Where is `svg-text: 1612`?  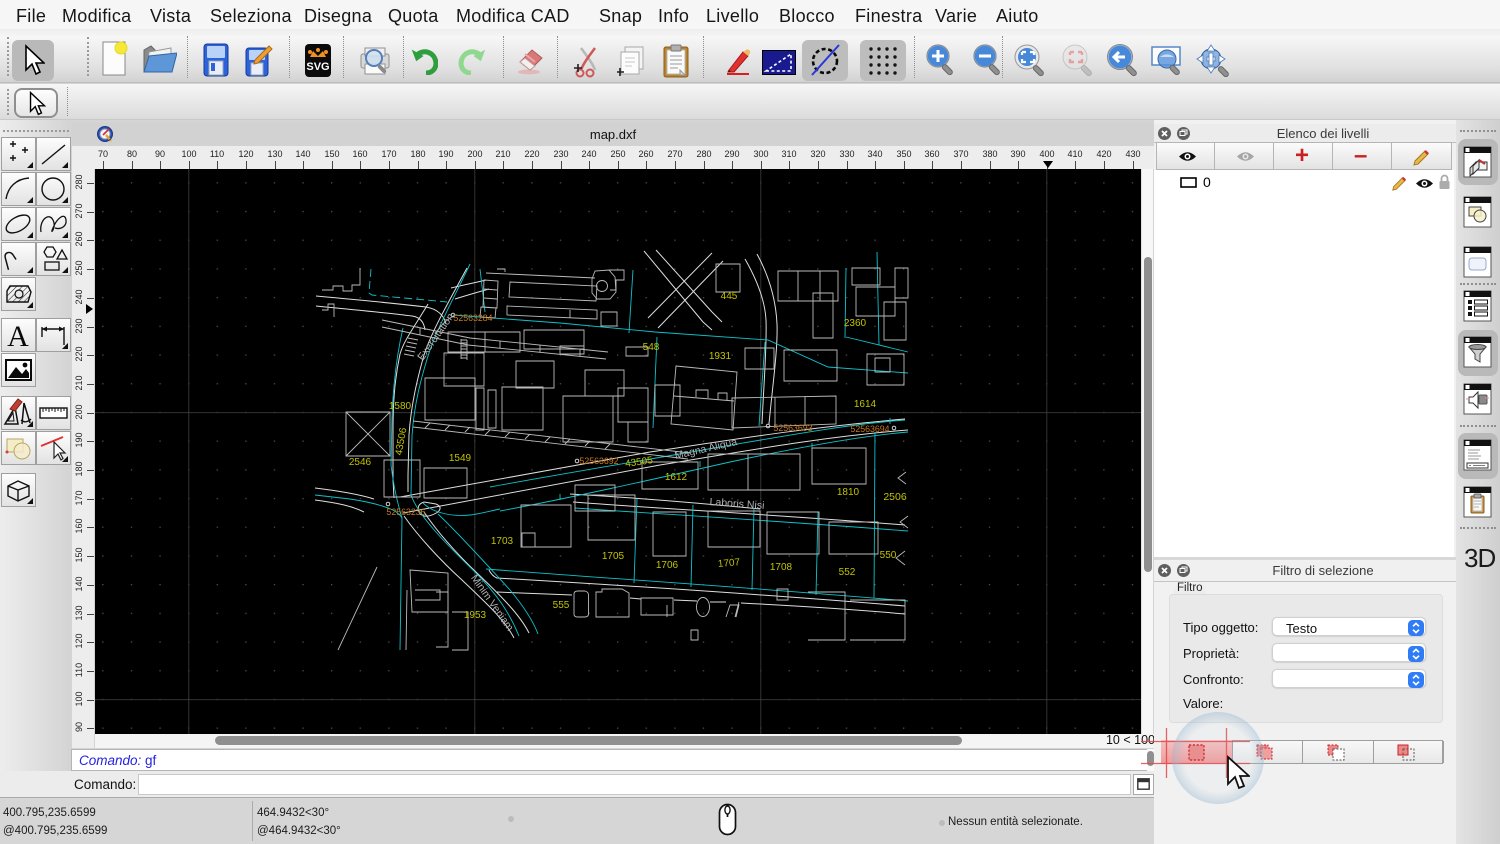 svg-text: 1612 is located at coordinates (676, 477).